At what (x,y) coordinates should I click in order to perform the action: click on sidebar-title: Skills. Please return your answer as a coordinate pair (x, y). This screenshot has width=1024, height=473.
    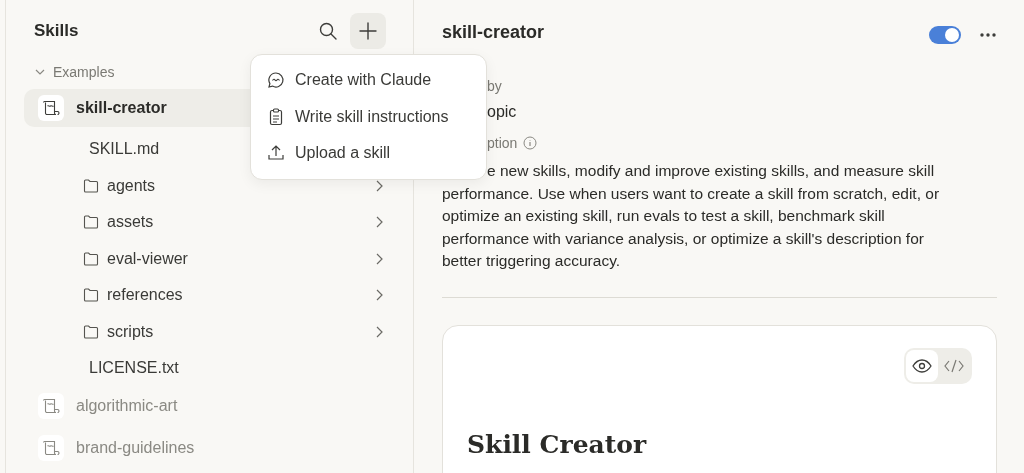
    Looking at the image, I should click on (56, 31).